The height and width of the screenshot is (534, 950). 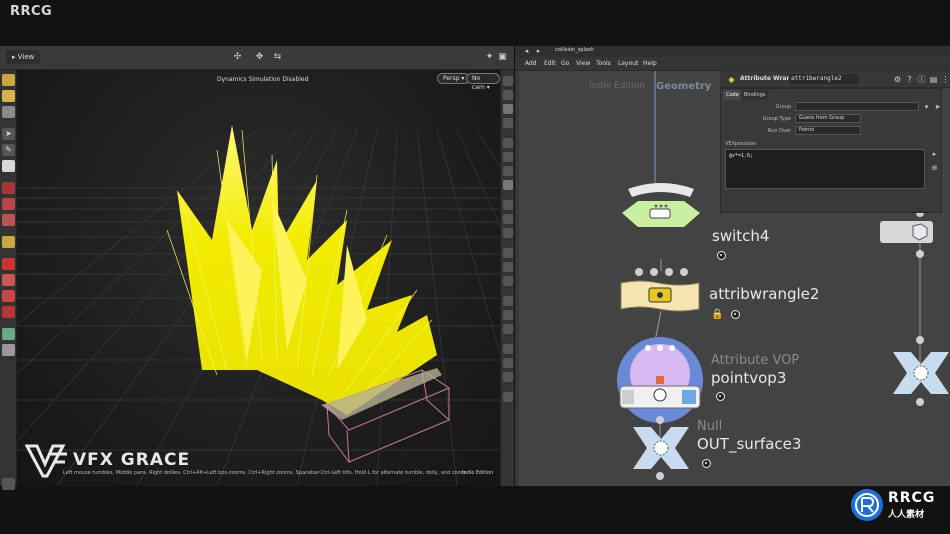 I want to click on display-icon, so click(x=508, y=81).